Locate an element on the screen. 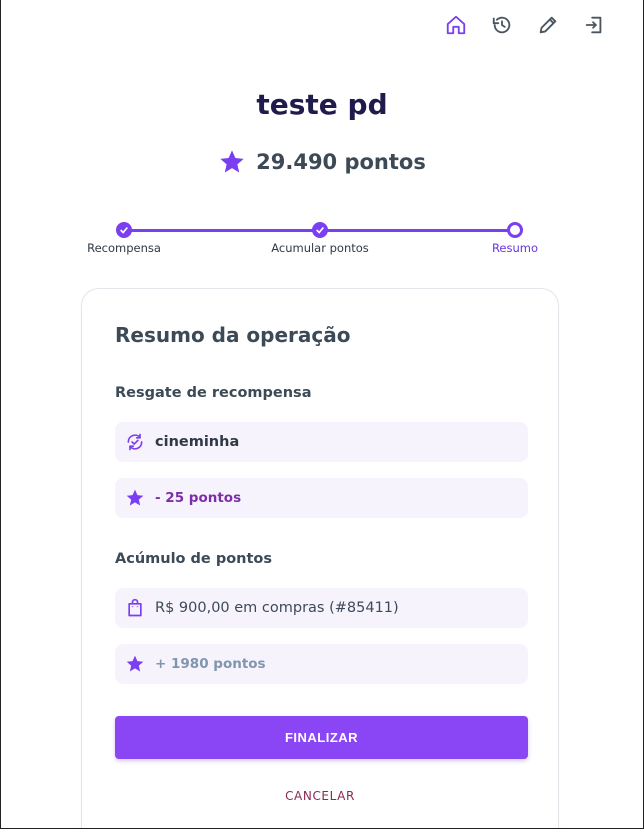  points-value: 29.490 pontos is located at coordinates (341, 162).